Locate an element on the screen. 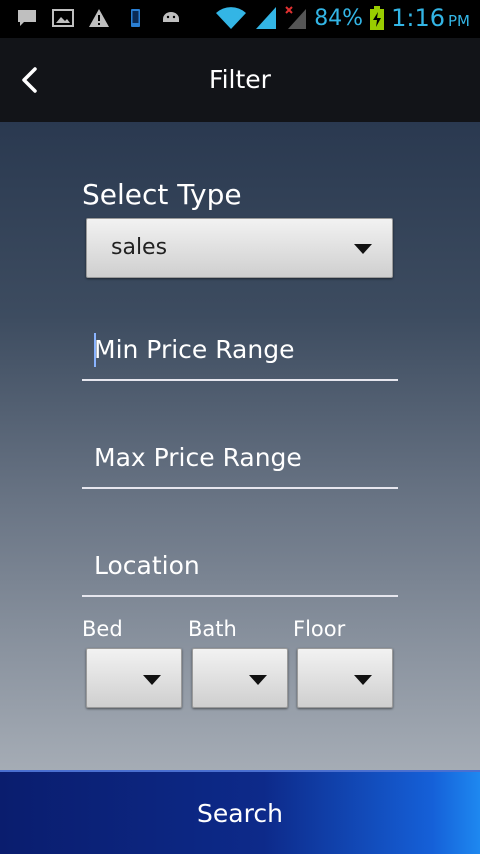 The width and height of the screenshot is (480, 854). clock: 1:16 PM is located at coordinates (430, 18).